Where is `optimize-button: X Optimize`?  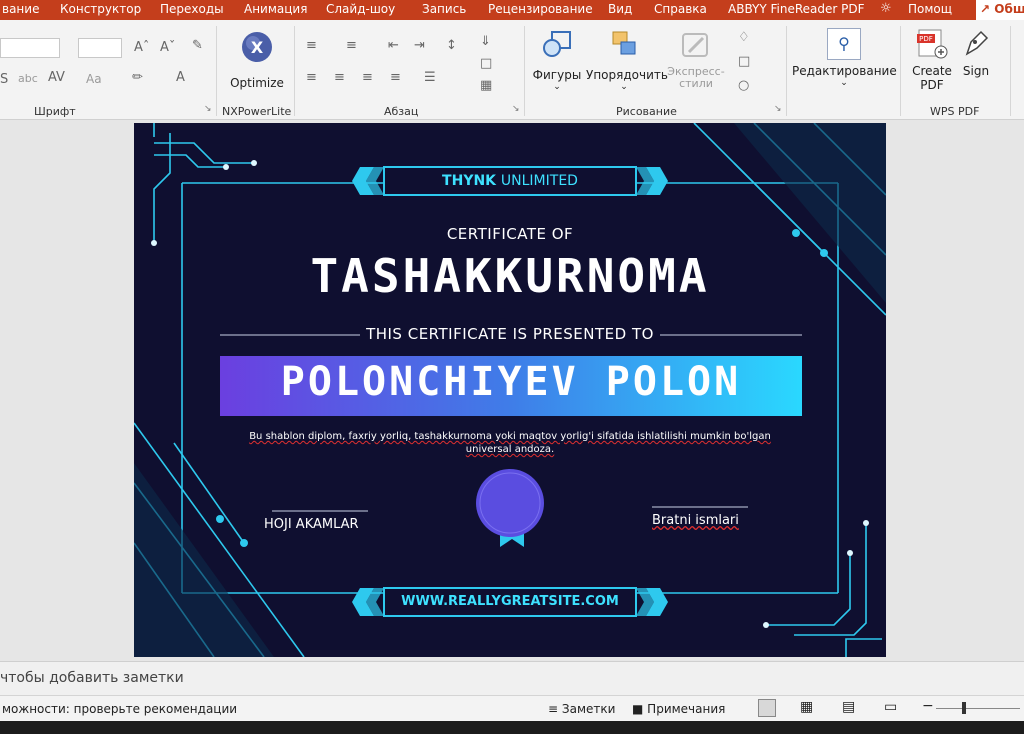
optimize-button: X Optimize is located at coordinates (257, 60).